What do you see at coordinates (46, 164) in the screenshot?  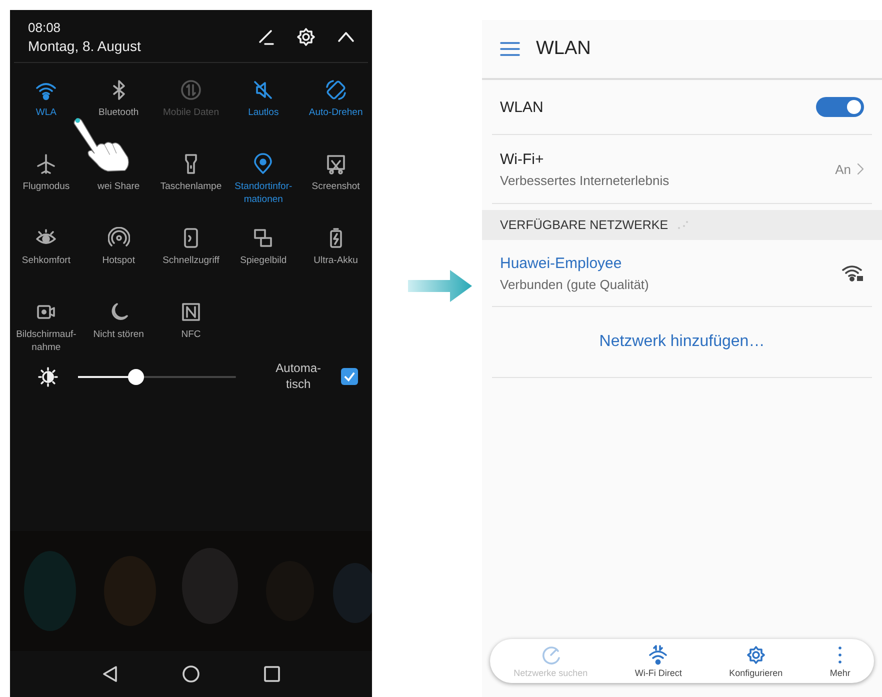 I see `airplane-icon` at bounding box center [46, 164].